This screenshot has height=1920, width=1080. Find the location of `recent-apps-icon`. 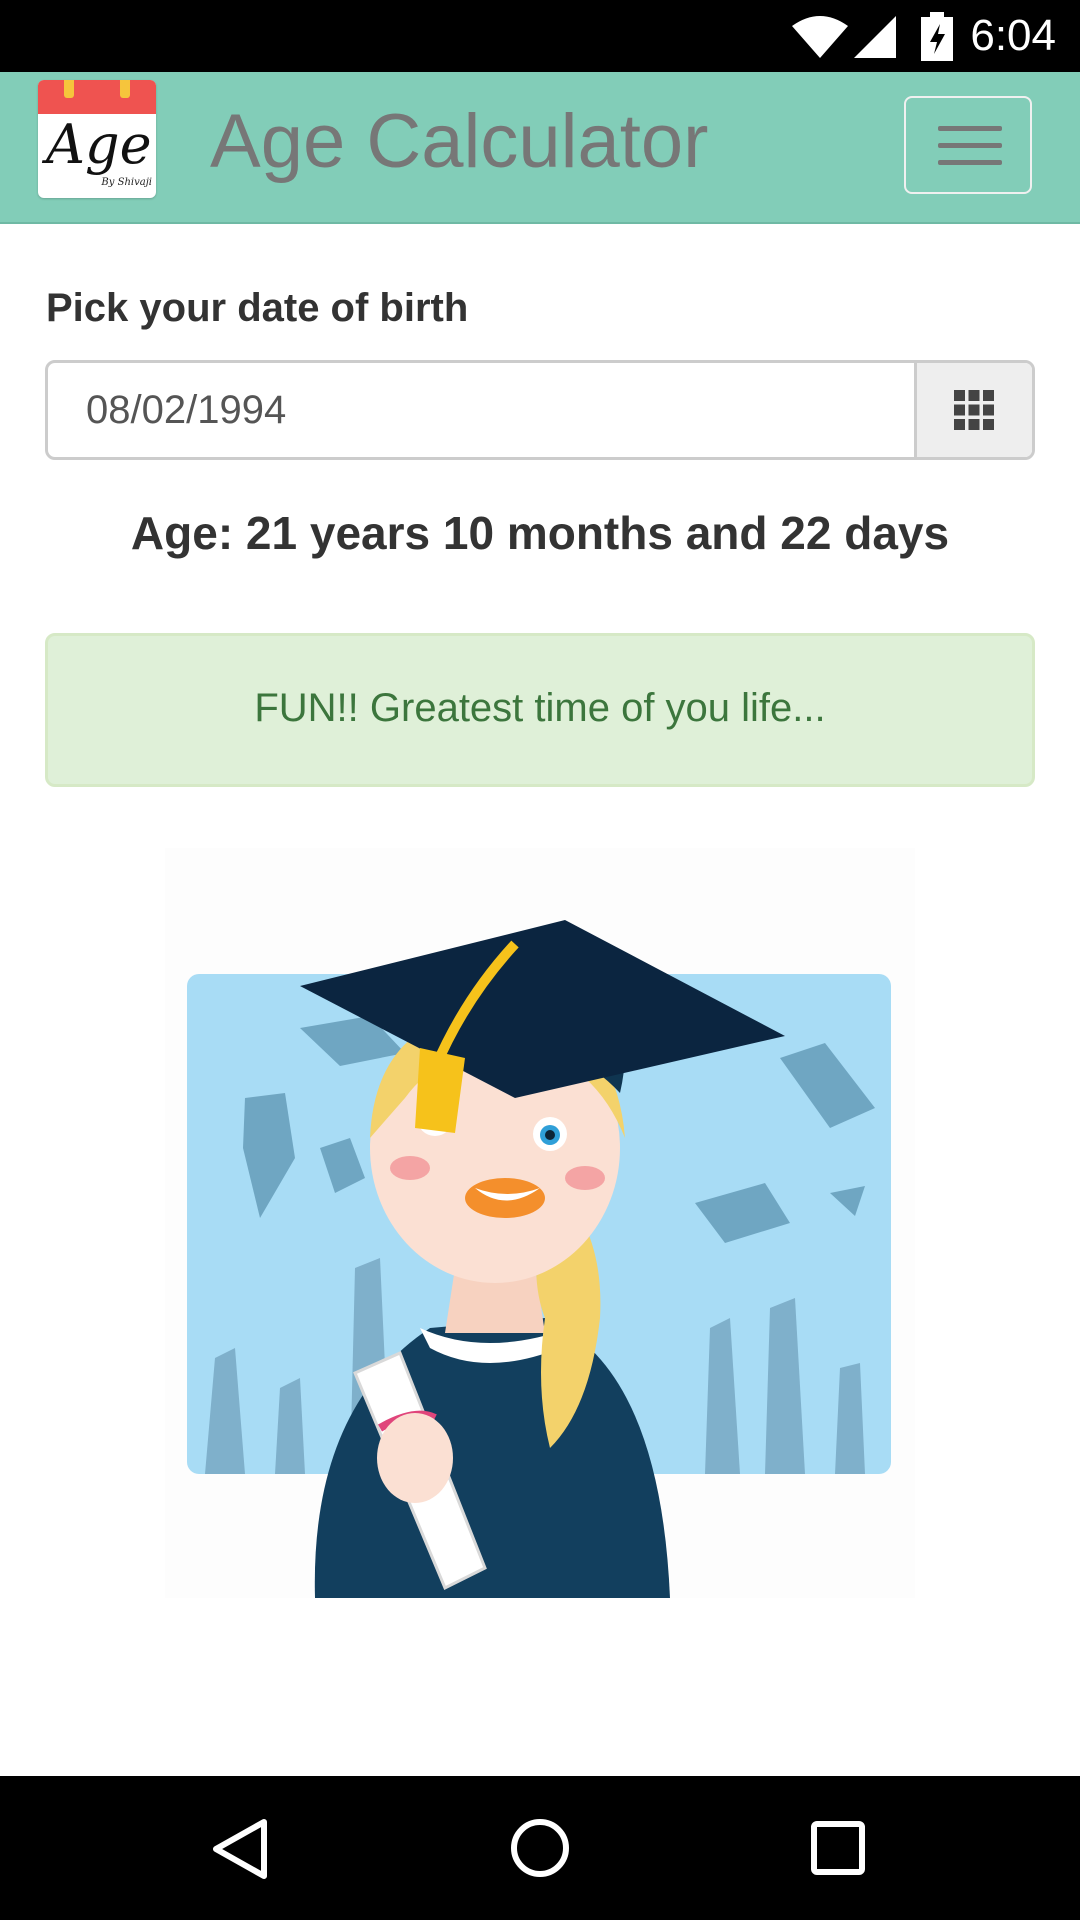

recent-apps-icon is located at coordinates (838, 1848).